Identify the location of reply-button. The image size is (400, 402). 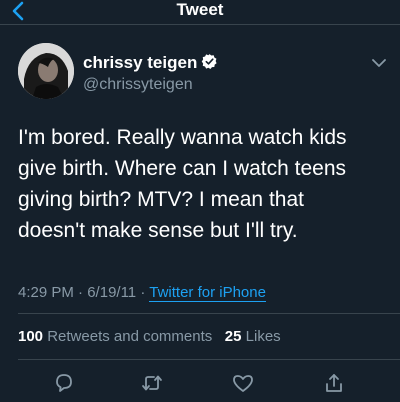
(64, 383).